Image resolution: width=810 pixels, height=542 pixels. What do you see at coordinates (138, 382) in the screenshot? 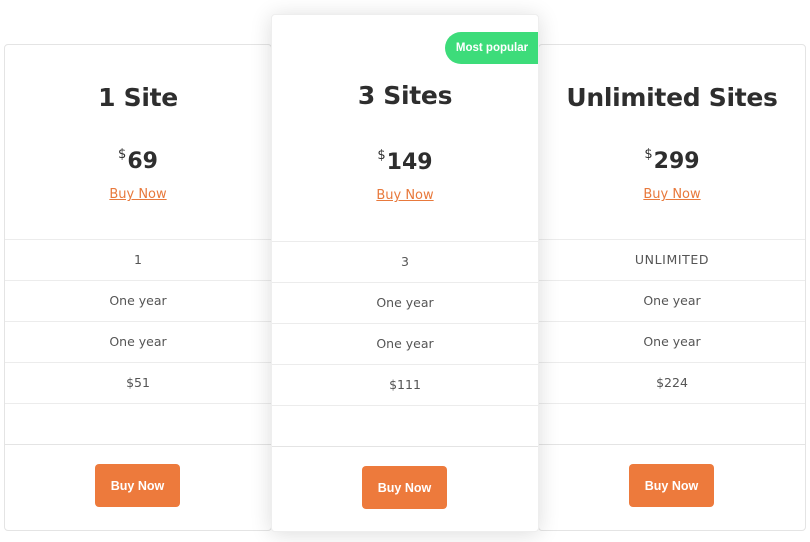
I see `feature-row-renewal: $51` at bounding box center [138, 382].